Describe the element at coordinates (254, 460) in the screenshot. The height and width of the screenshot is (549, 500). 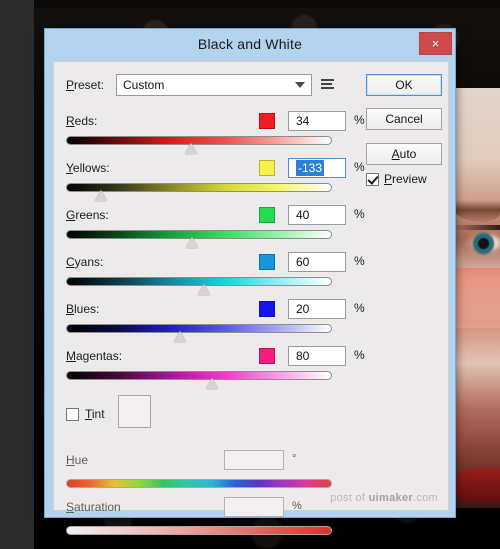
I see `hue-input` at that location.